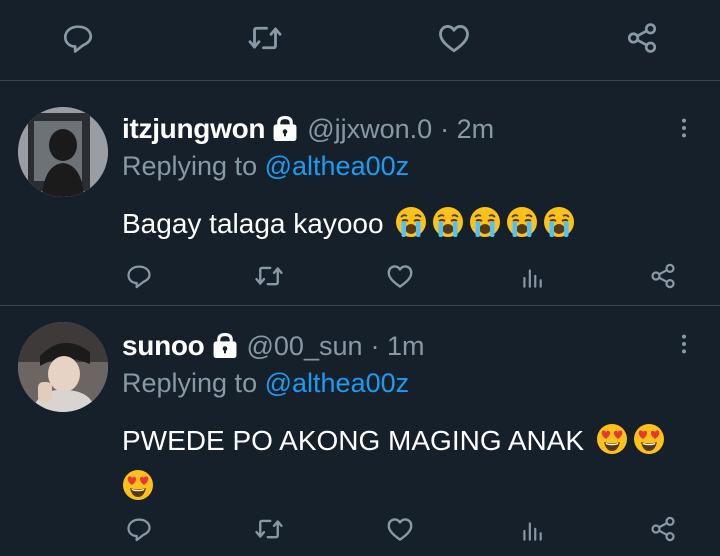 This screenshot has width=720, height=556. I want to click on timestamp: · 2m, so click(467, 129).